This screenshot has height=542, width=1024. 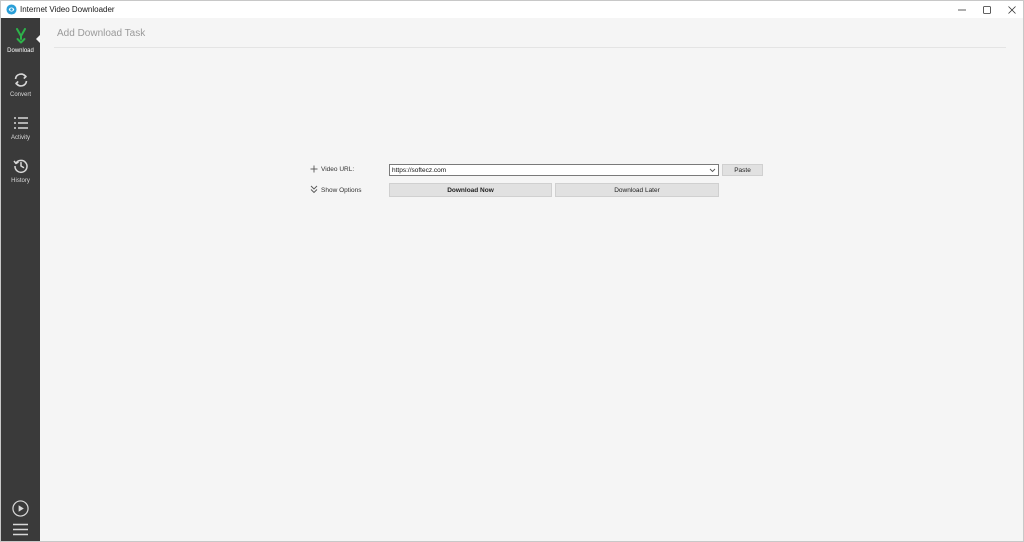 I want to click on sidebar: Download Convert Activity History, so click(x=20, y=279).